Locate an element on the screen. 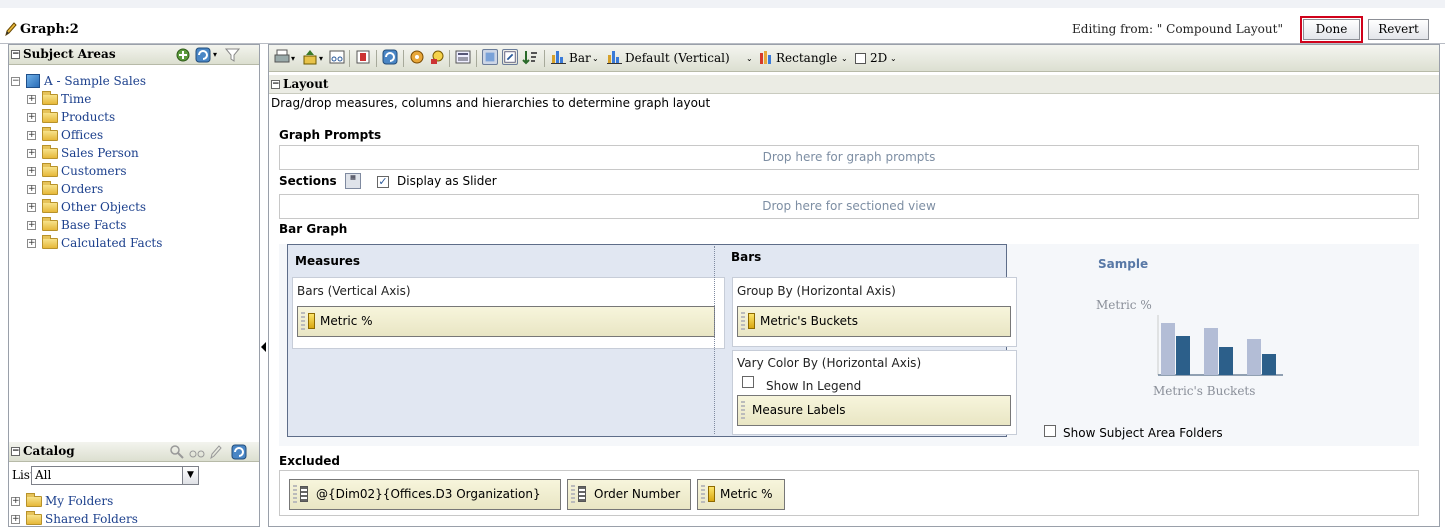  edit-view-icon is located at coordinates (510, 57).